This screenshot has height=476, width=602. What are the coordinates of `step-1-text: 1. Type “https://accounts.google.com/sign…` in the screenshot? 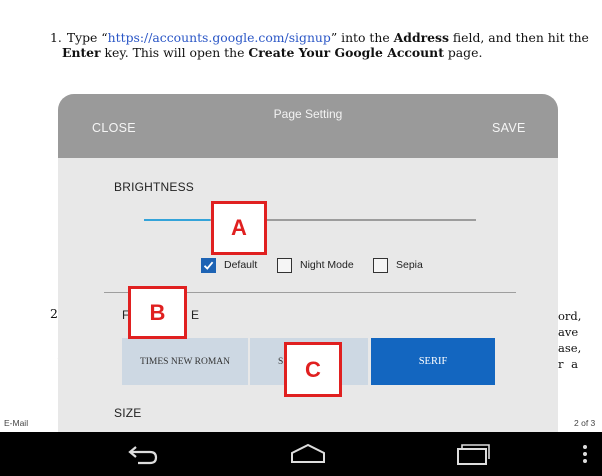 It's located at (319, 45).